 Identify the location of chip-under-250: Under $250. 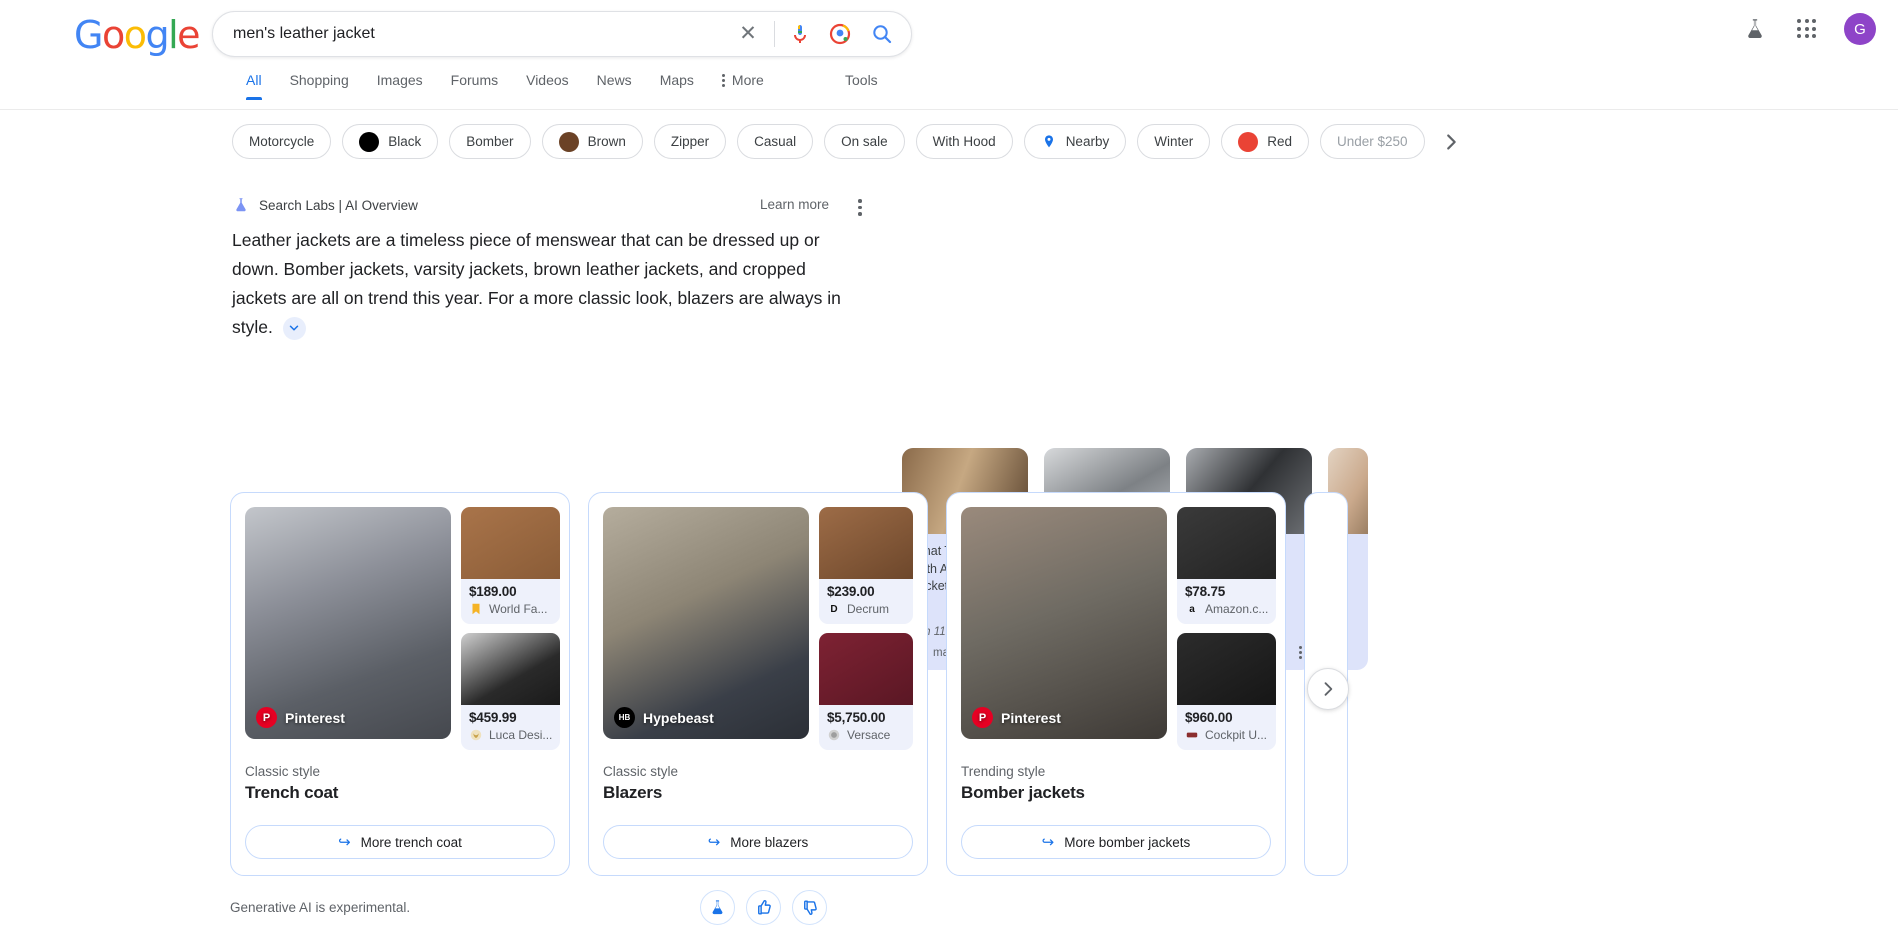
(1372, 141).